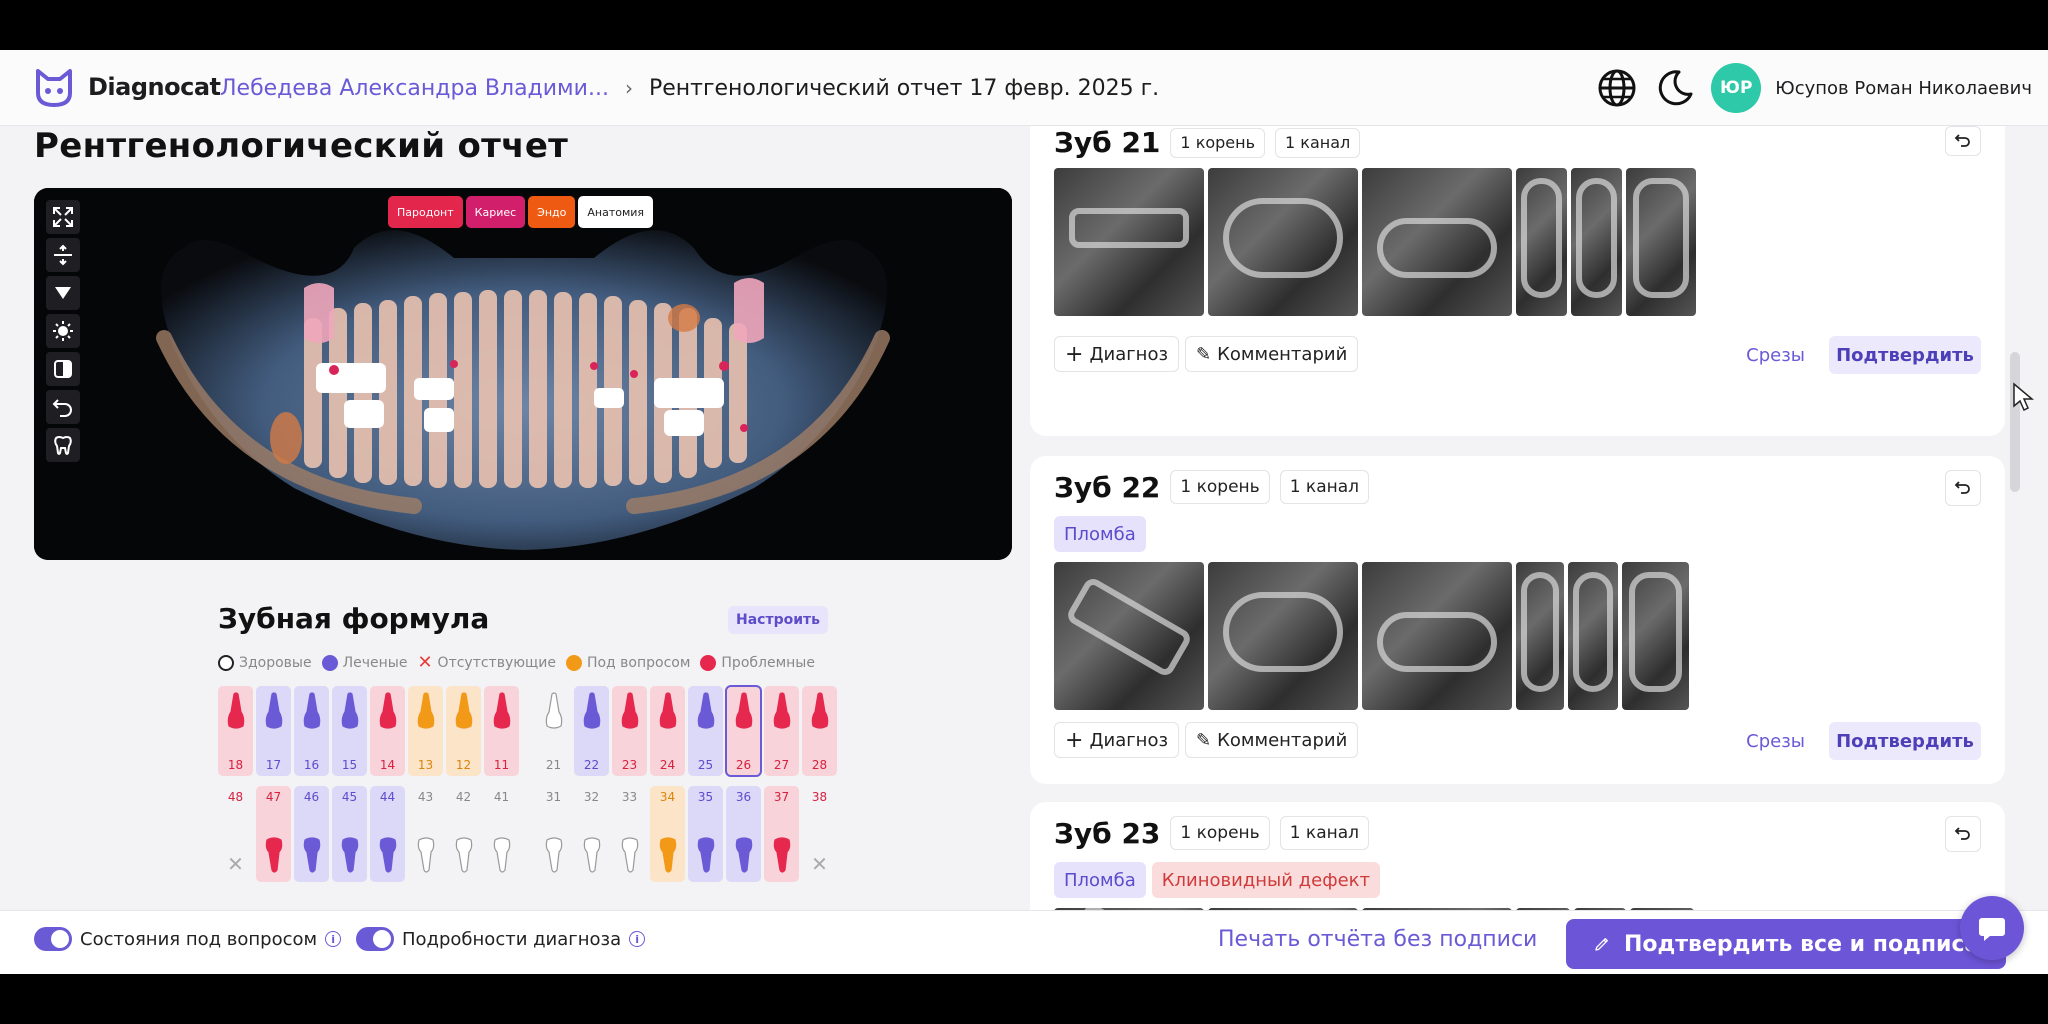  Describe the element at coordinates (273, 731) in the screenshot. I see `tooth-17: 17` at that location.